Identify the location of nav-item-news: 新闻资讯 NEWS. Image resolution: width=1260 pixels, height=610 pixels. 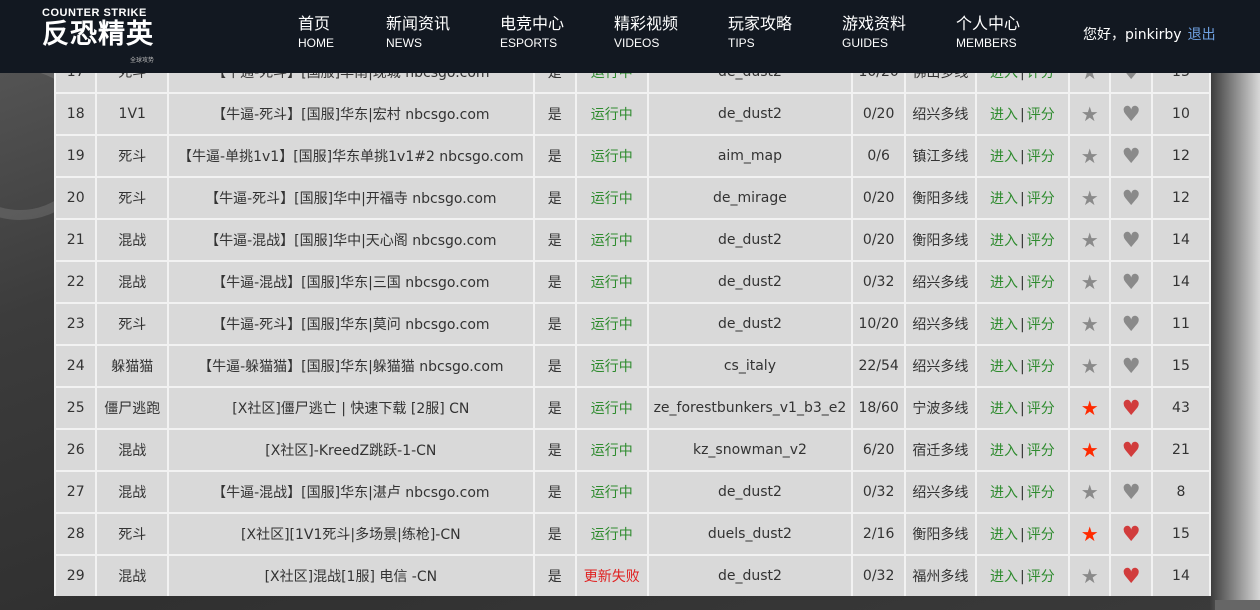
(418, 32).